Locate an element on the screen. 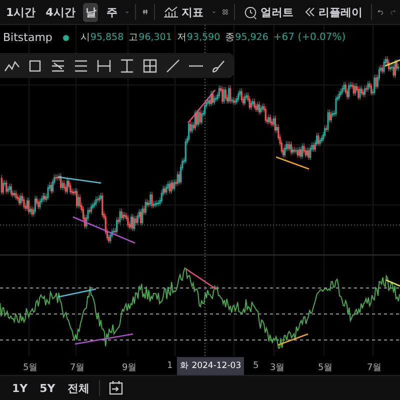 This screenshot has height=400, width=400. ohlc-value: 시 95,858 is located at coordinates (102, 37).